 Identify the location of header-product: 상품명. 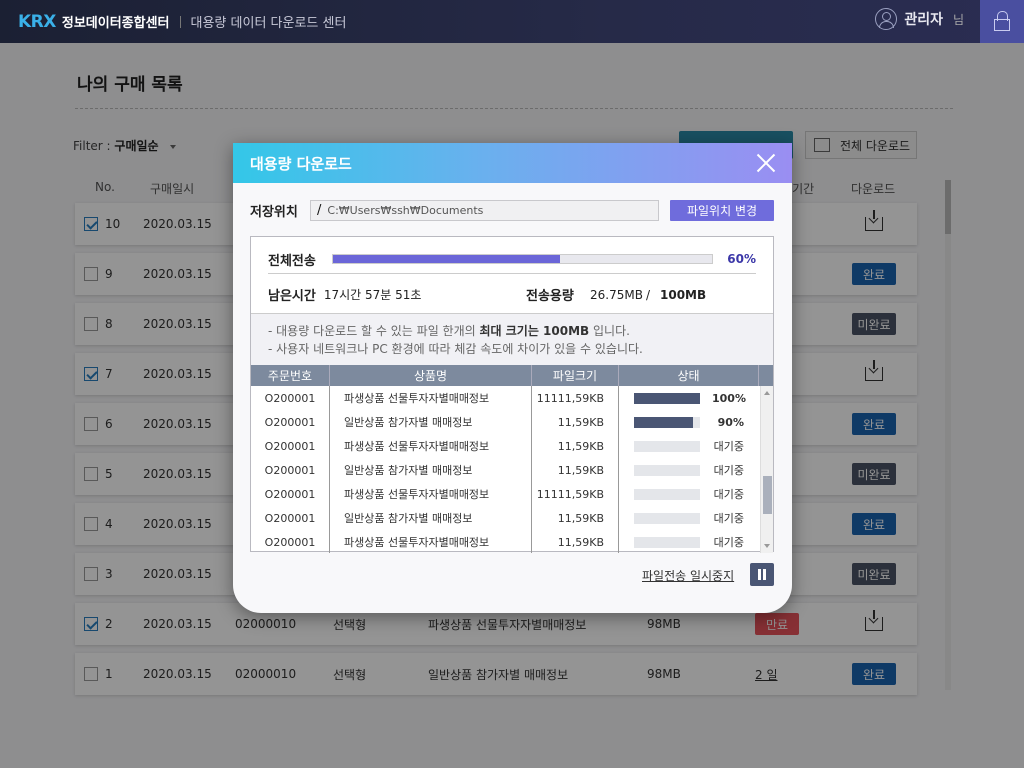
(431, 375).